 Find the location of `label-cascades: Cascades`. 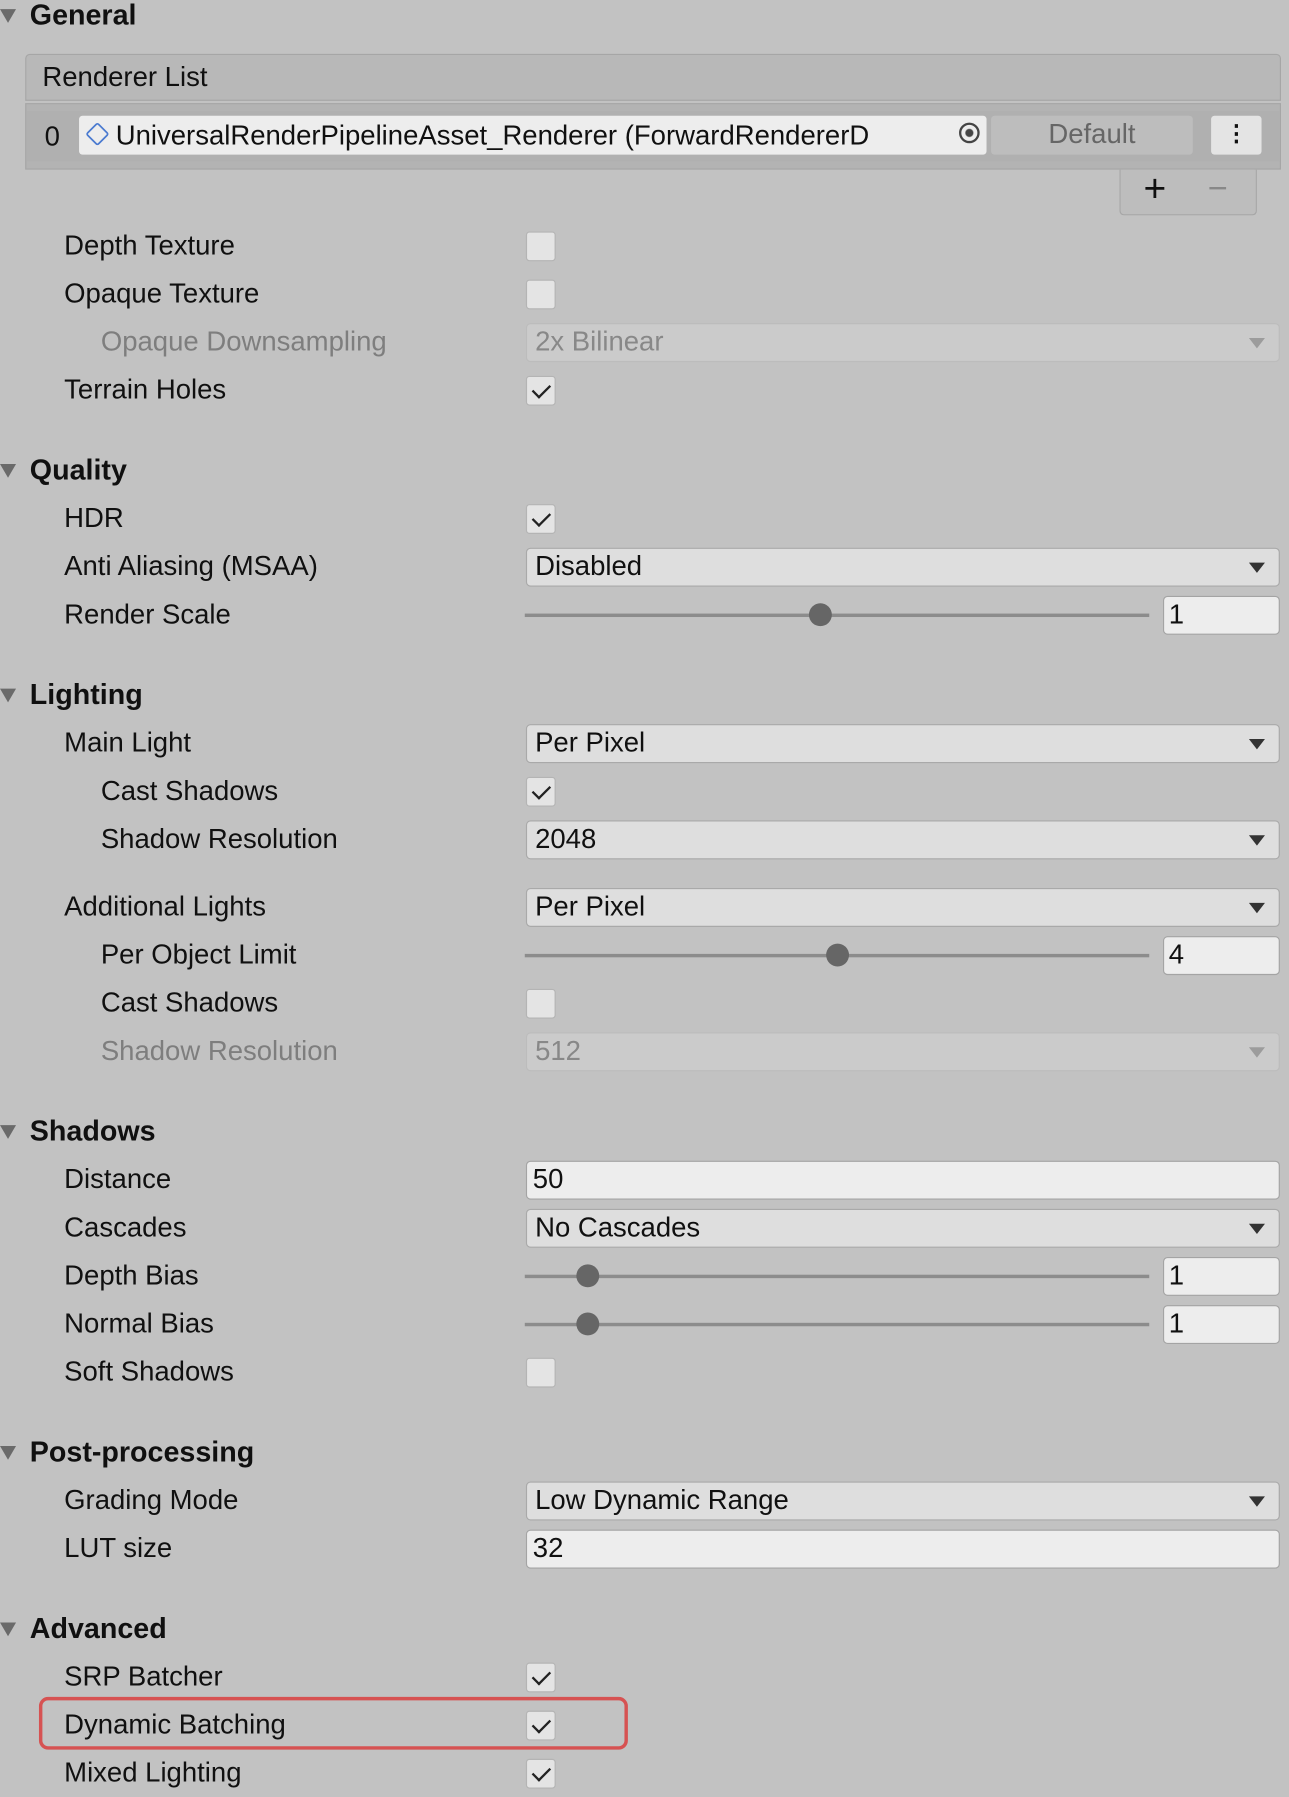

label-cascades: Cascades is located at coordinates (125, 1228).